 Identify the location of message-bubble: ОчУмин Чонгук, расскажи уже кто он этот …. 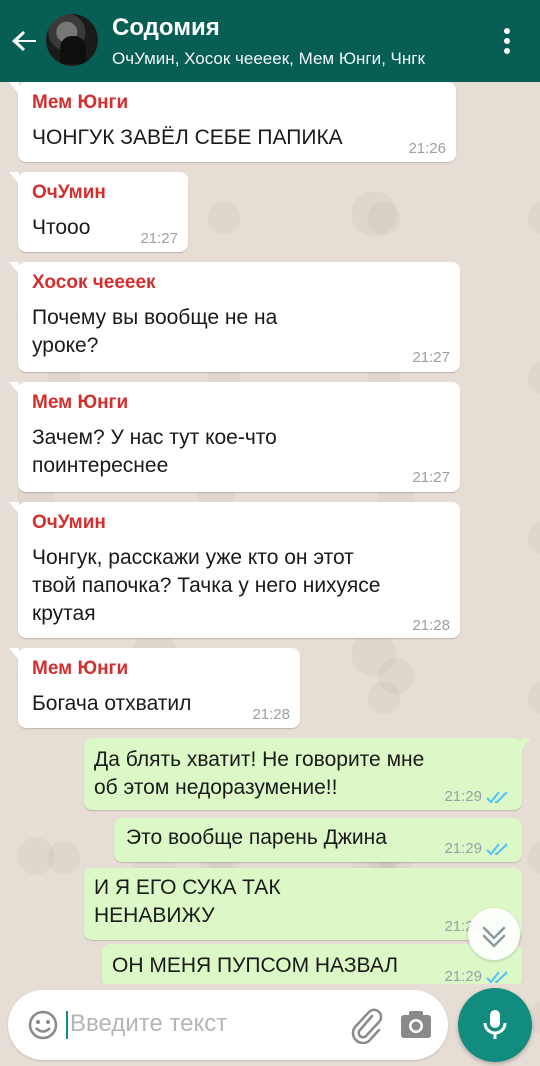
(234, 570).